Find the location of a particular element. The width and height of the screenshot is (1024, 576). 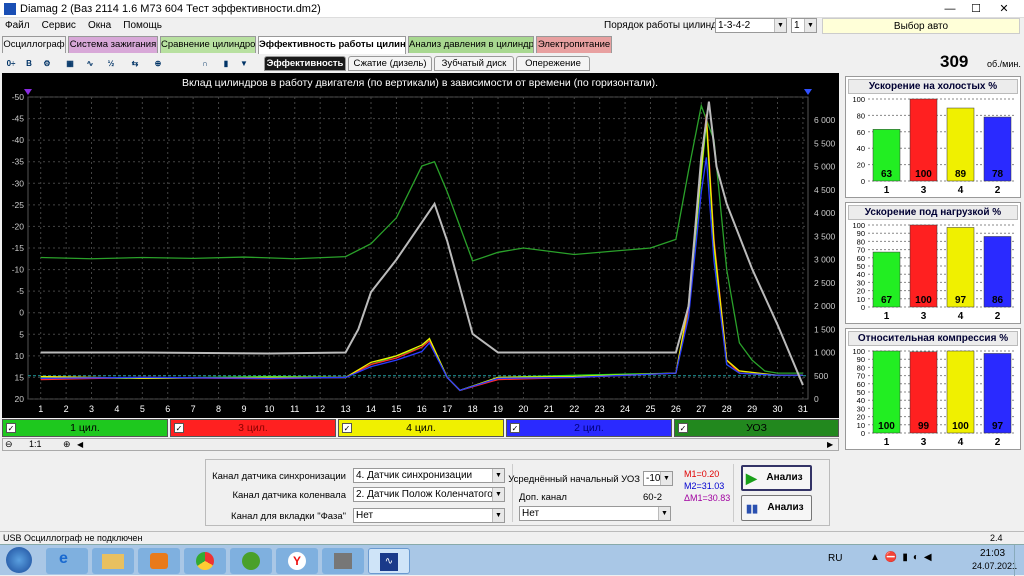

close-button: ✕ is located at coordinates (1004, 9).